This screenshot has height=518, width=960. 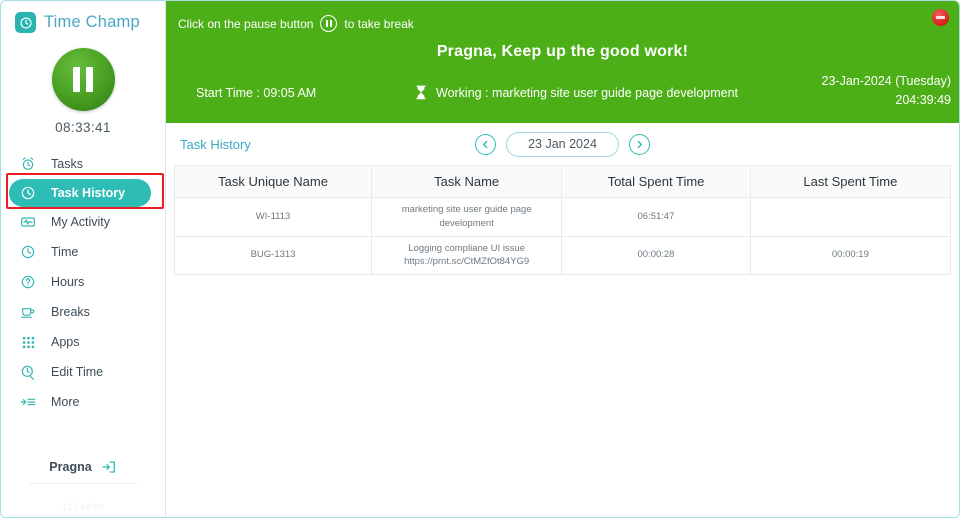 I want to click on chevron-left-icon, so click(x=485, y=144).